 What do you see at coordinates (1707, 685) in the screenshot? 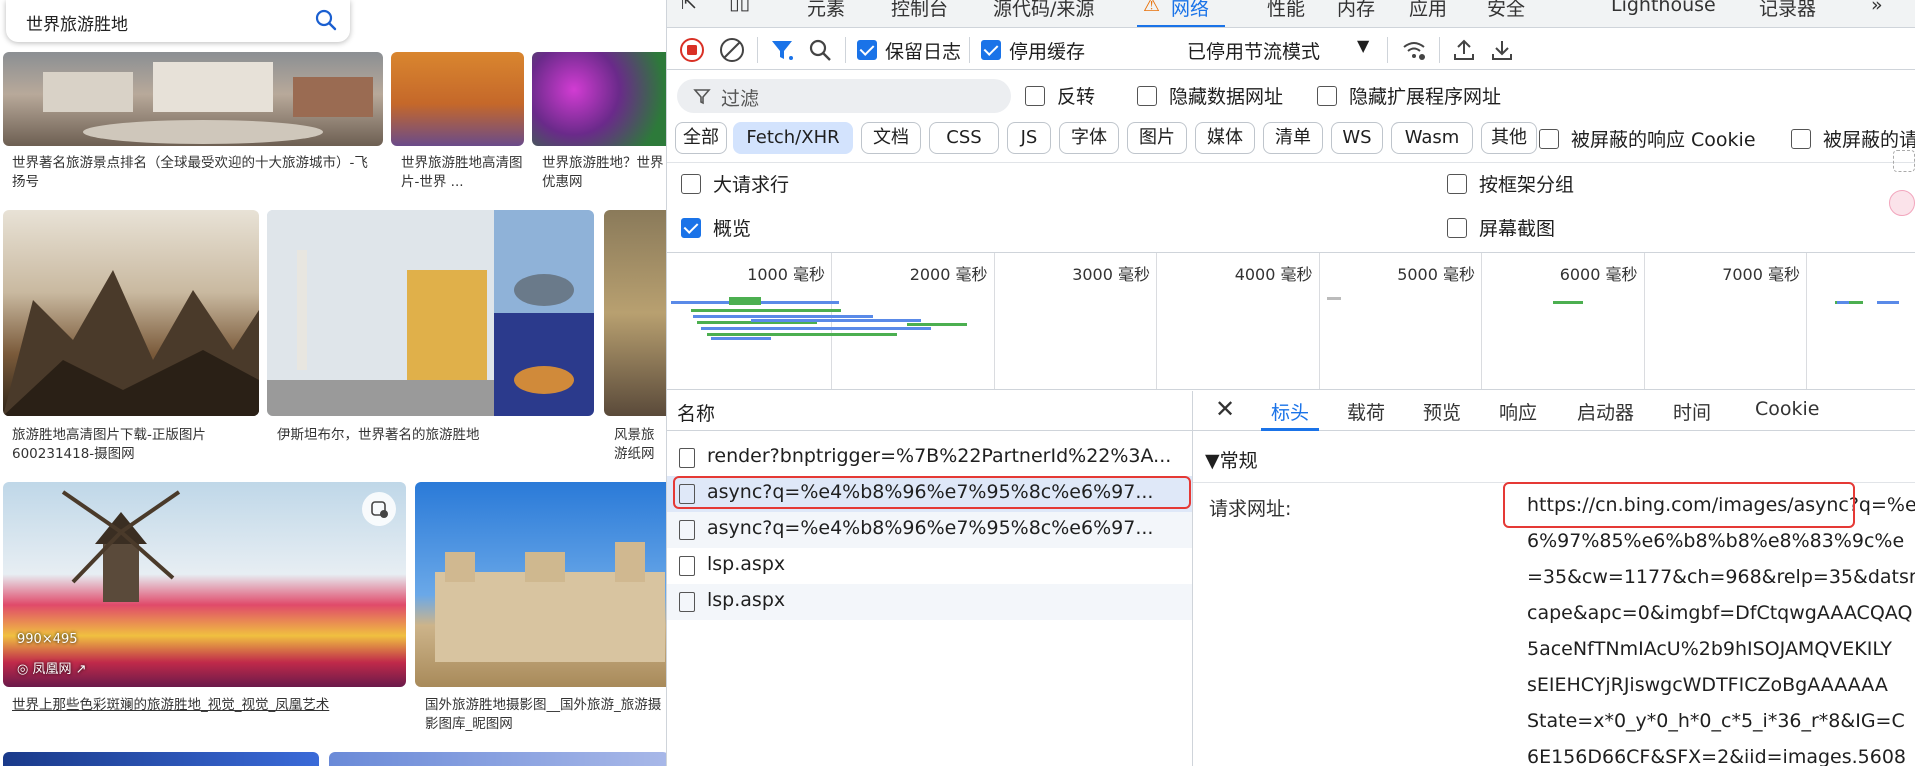
I see `request-url-line: sEIEHCYjRJiswgcWDTFICZoBgAAAAAA` at bounding box center [1707, 685].